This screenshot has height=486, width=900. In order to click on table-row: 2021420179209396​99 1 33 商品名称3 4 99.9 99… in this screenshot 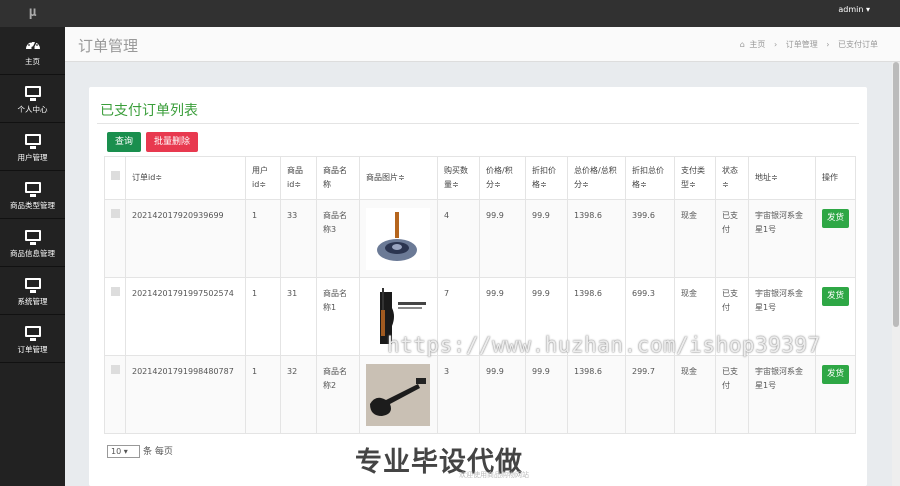, I will do `click(480, 238)`.